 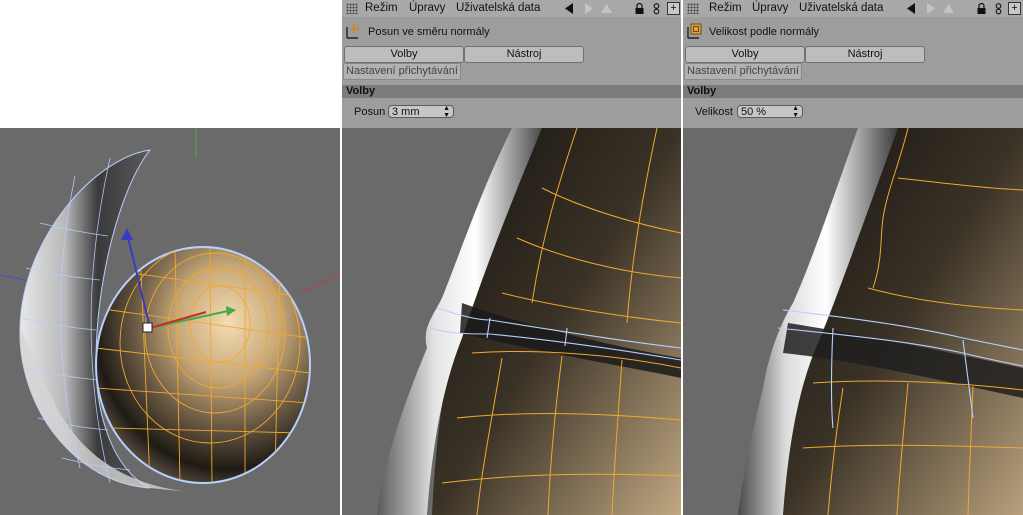 What do you see at coordinates (353, 31) in the screenshot?
I see `normal-move-tool-icon` at bounding box center [353, 31].